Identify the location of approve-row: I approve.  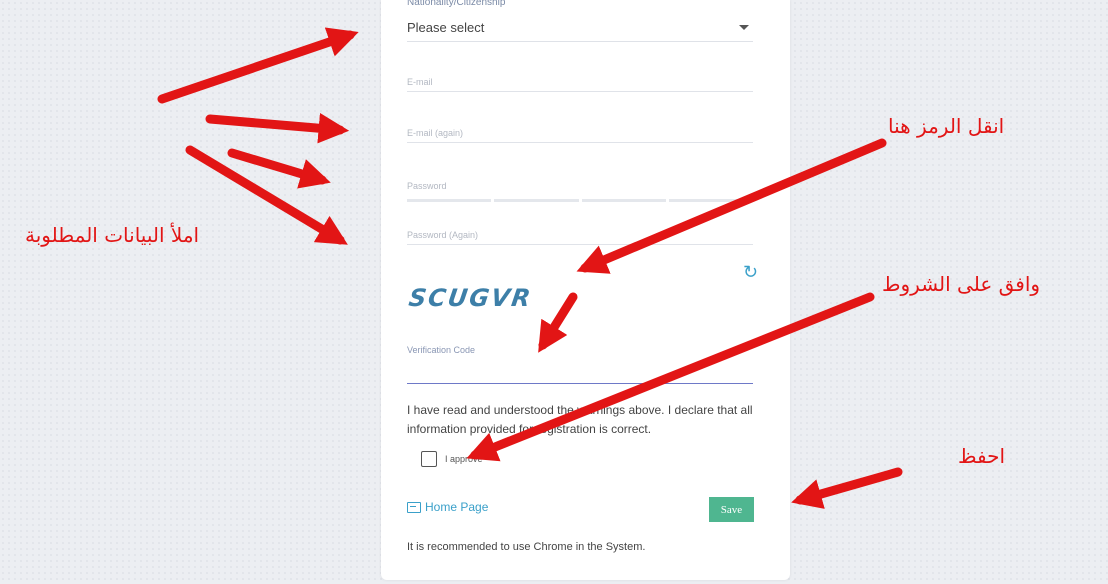
(452, 459).